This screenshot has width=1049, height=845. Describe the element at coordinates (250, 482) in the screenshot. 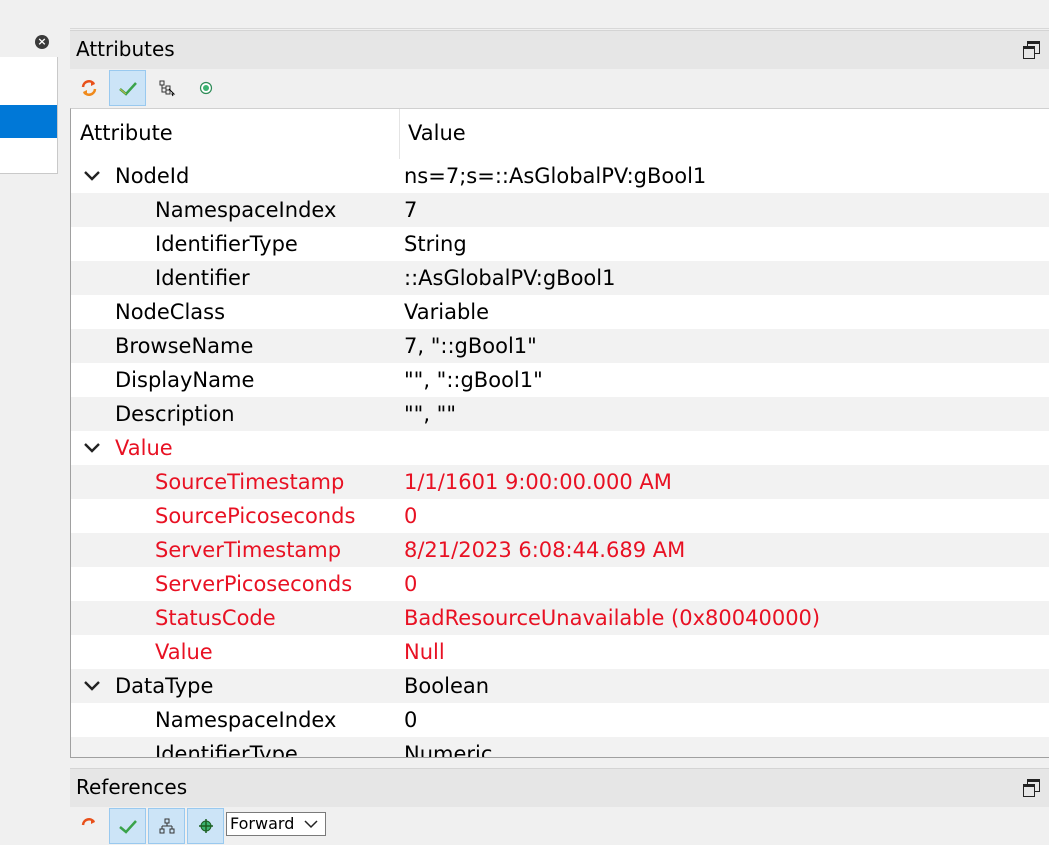

I see `attribute-name: SourceTimestamp` at that location.